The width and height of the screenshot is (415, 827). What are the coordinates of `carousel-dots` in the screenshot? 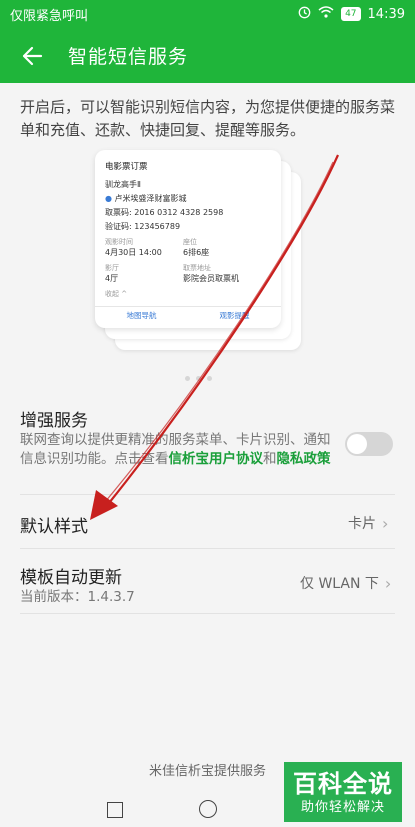 It's located at (198, 378).